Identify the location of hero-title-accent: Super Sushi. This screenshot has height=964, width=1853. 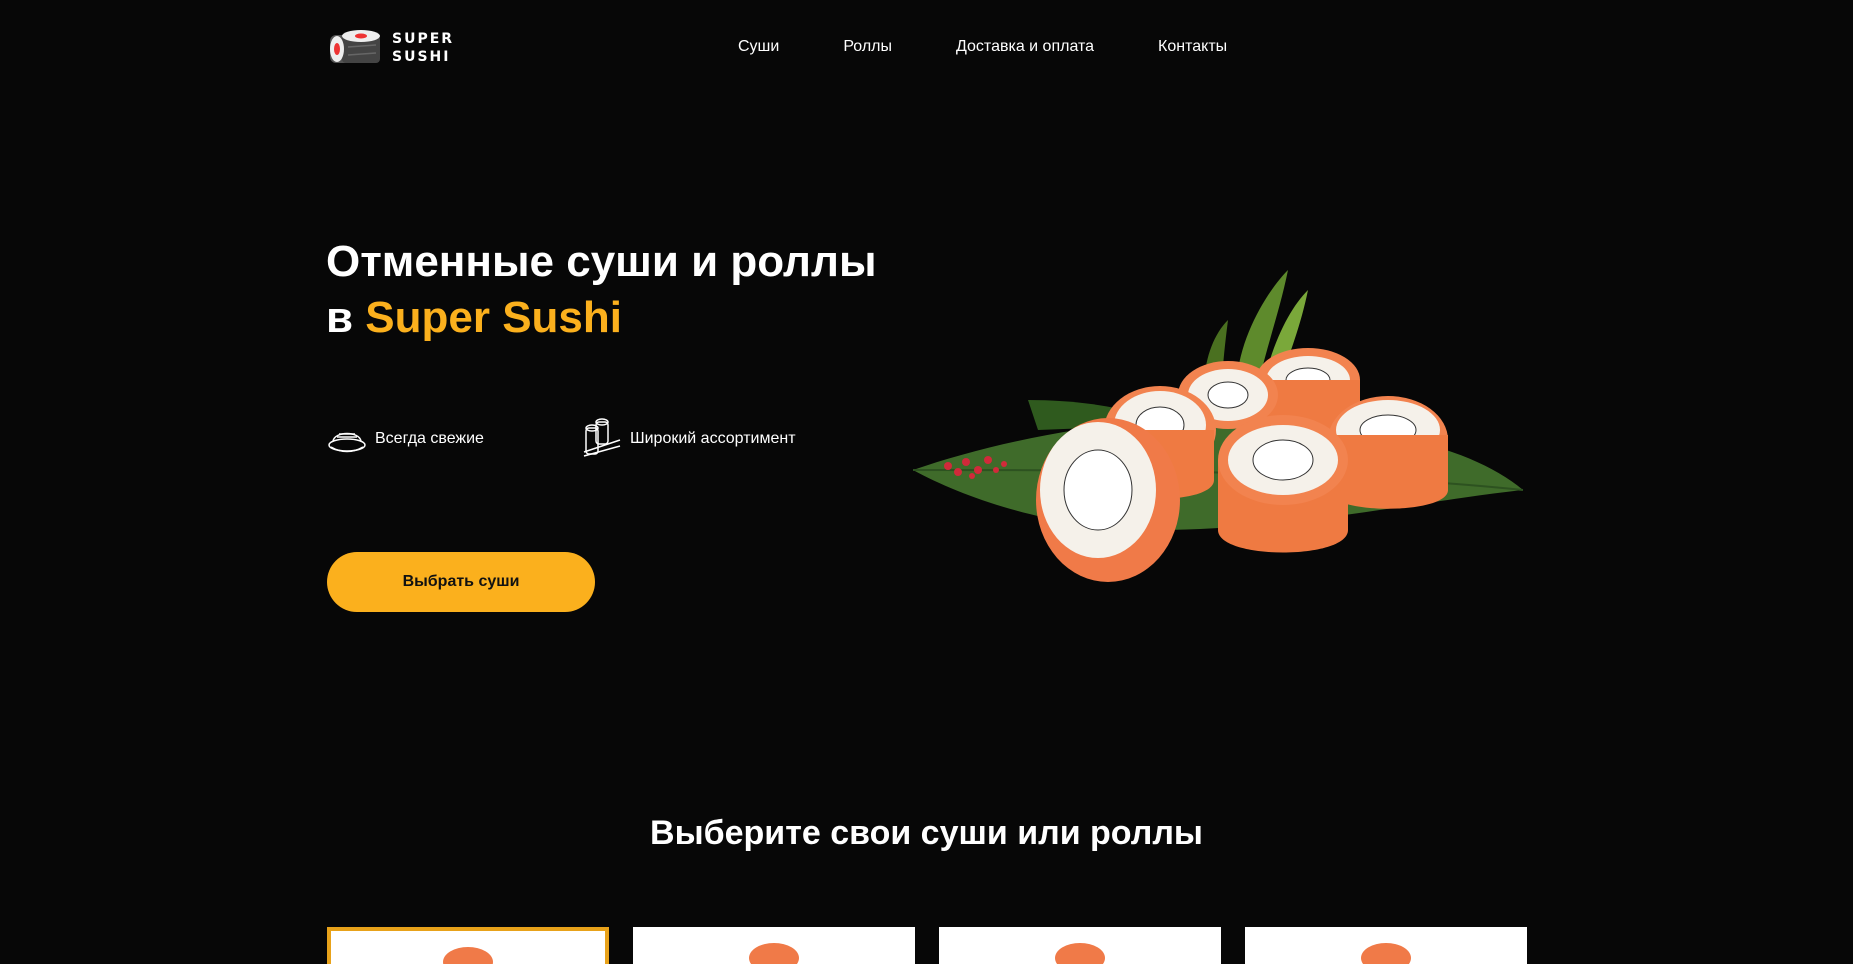
(493, 317).